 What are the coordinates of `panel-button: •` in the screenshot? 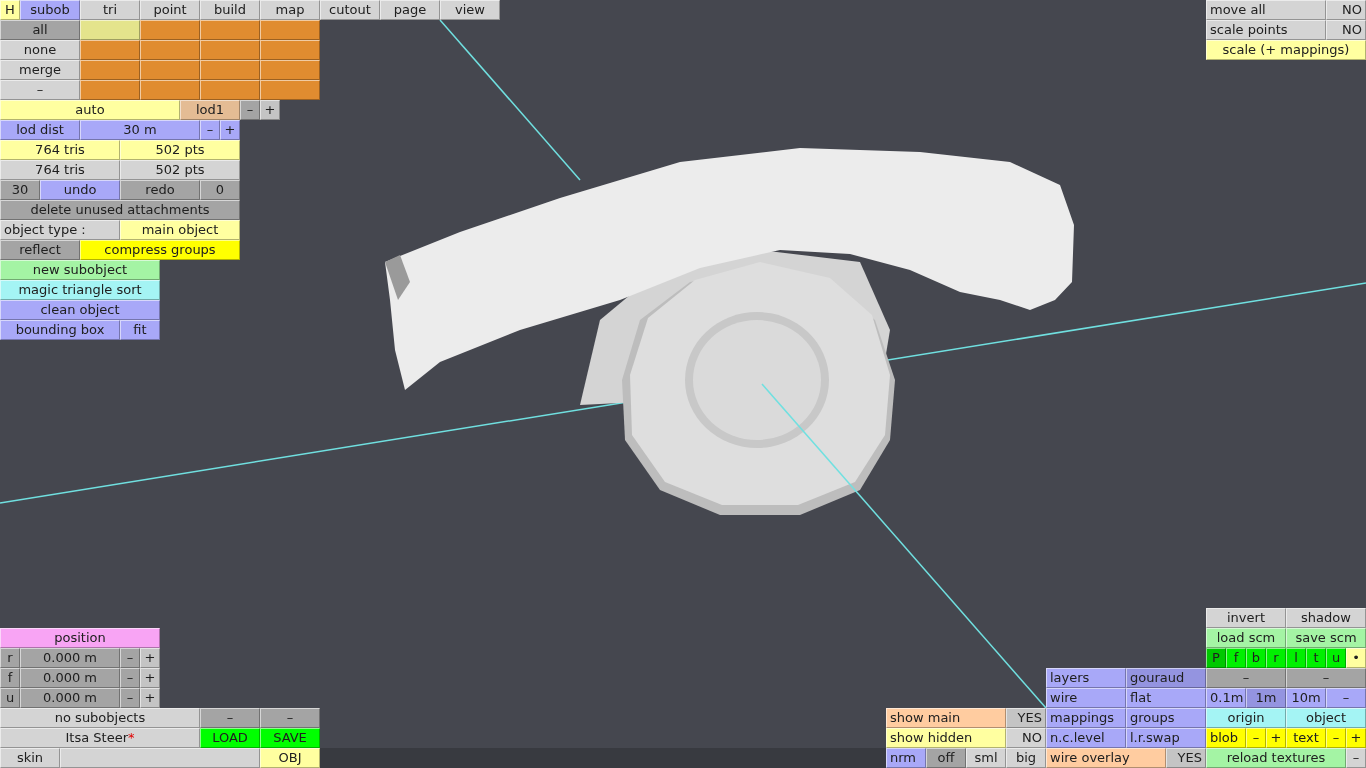 It's located at (1356, 658).